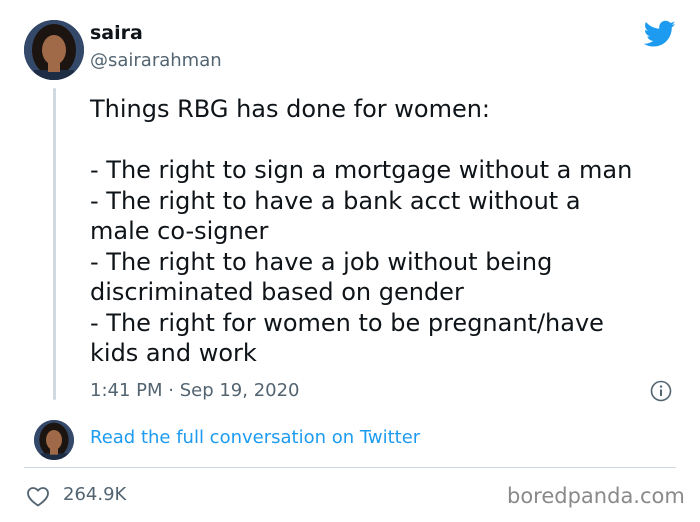  I want to click on tweet-line: male co-signer, so click(179, 231).